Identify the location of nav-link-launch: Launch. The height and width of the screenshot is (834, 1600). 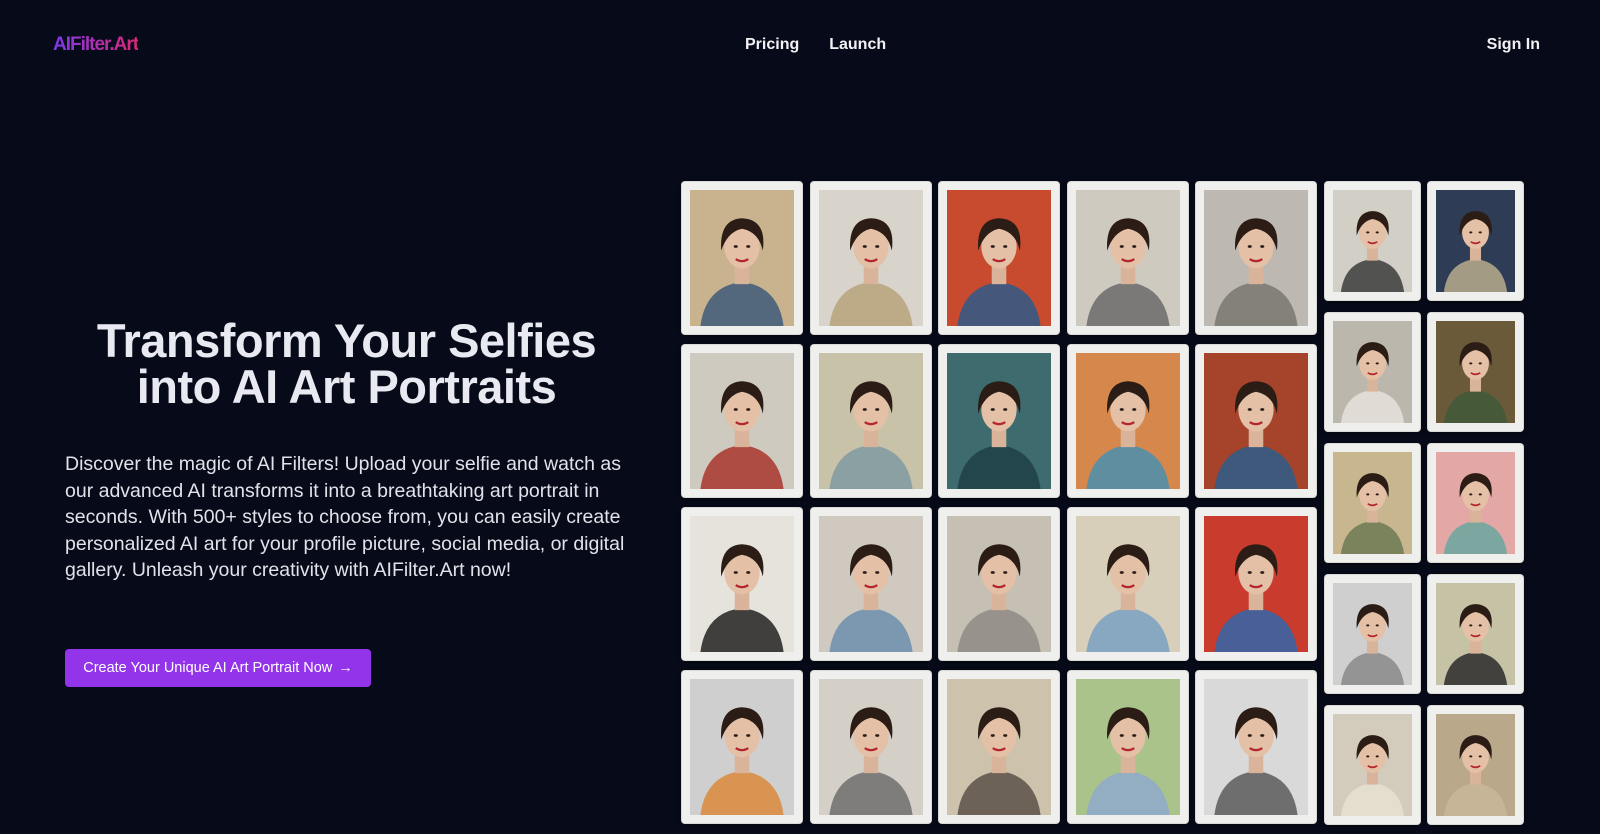
(857, 45).